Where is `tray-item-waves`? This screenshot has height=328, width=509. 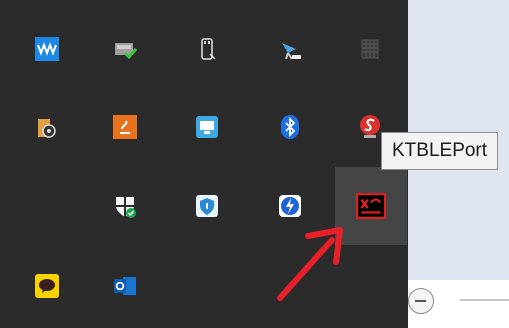
tray-item-waves is located at coordinates (47, 49).